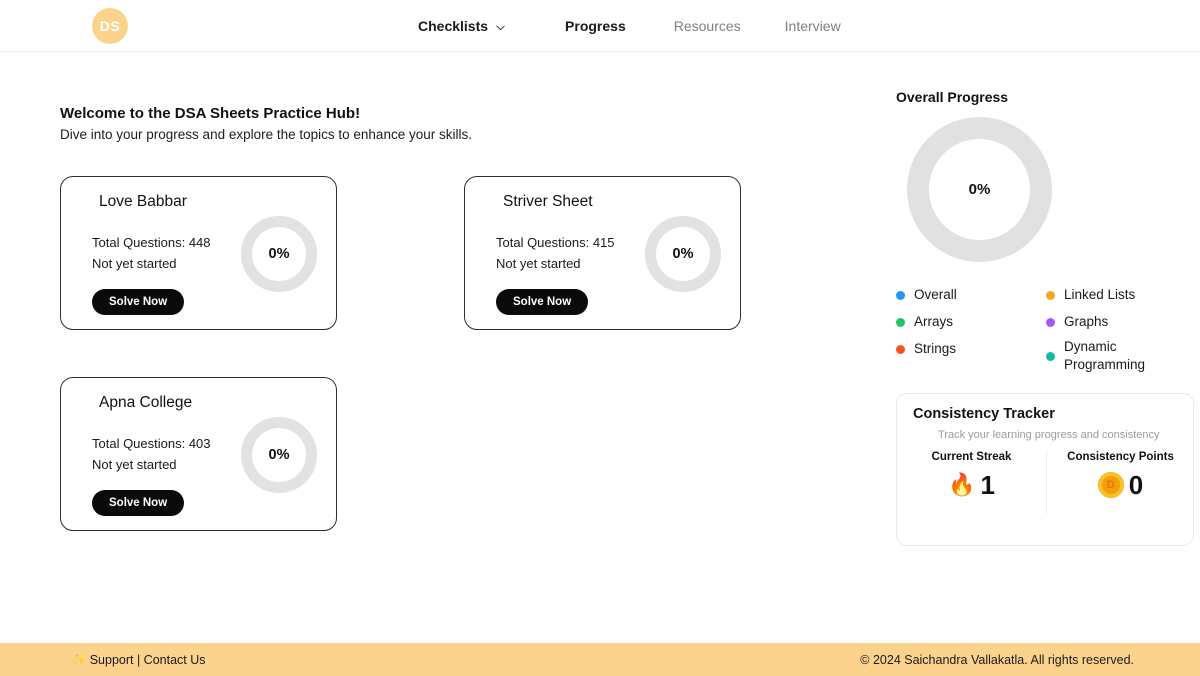  Describe the element at coordinates (146, 402) in the screenshot. I see `card-title: Apna College` at that location.